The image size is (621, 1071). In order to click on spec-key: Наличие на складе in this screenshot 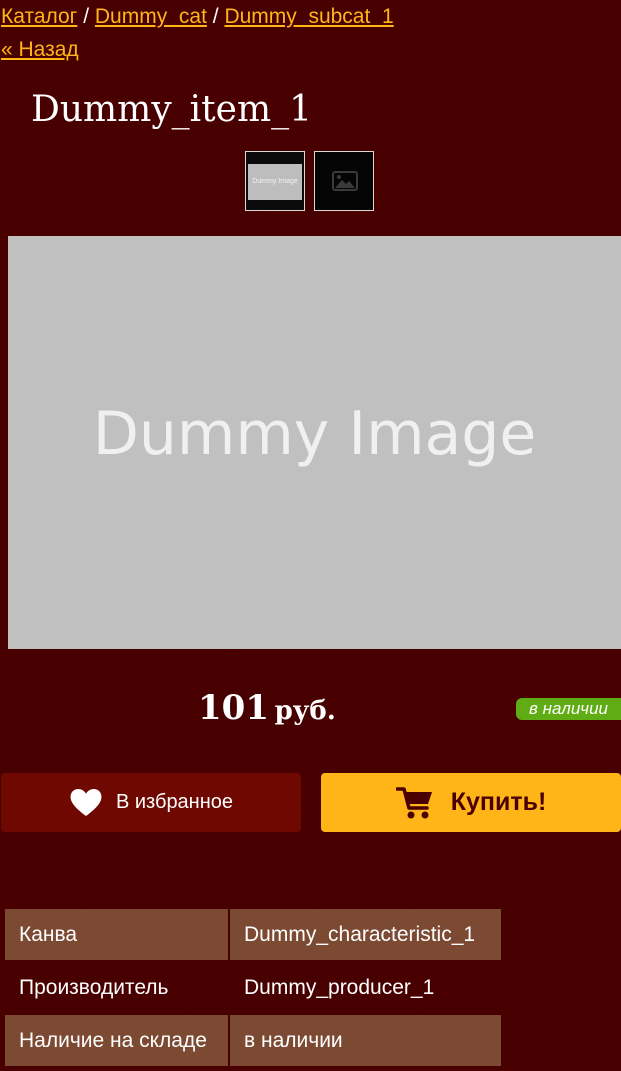, I will do `click(116, 1040)`.